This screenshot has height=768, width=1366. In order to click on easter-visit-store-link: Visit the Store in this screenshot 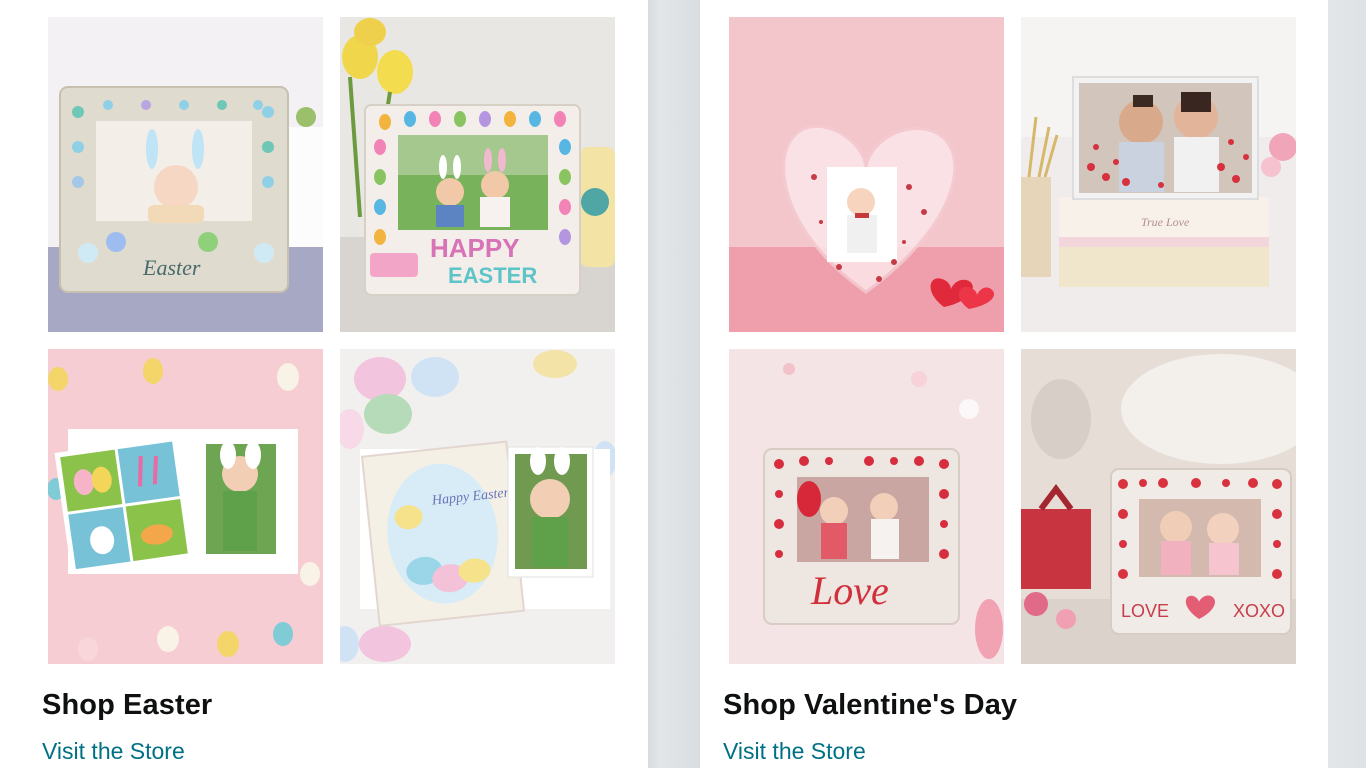, I will do `click(113, 751)`.